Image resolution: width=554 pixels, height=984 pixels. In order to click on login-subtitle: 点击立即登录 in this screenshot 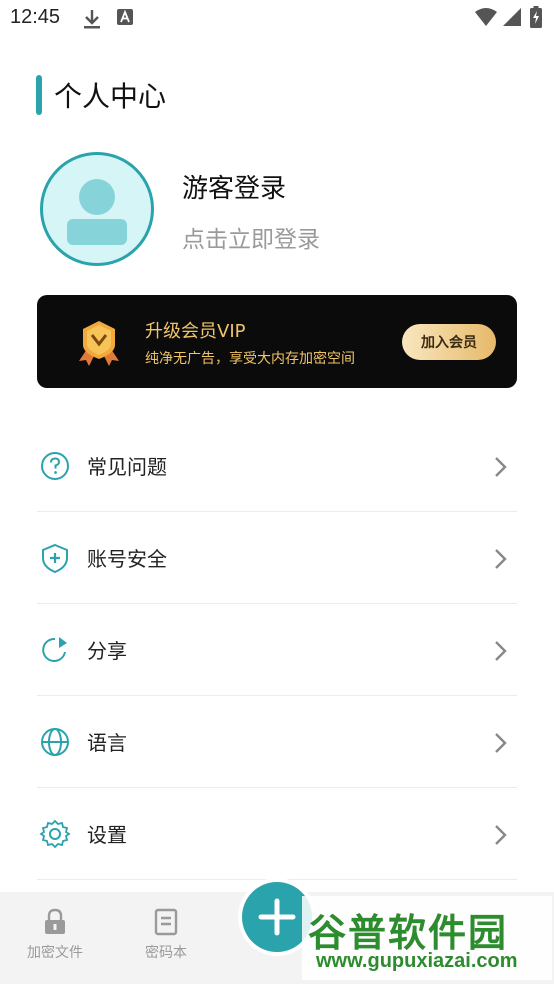, I will do `click(251, 237)`.